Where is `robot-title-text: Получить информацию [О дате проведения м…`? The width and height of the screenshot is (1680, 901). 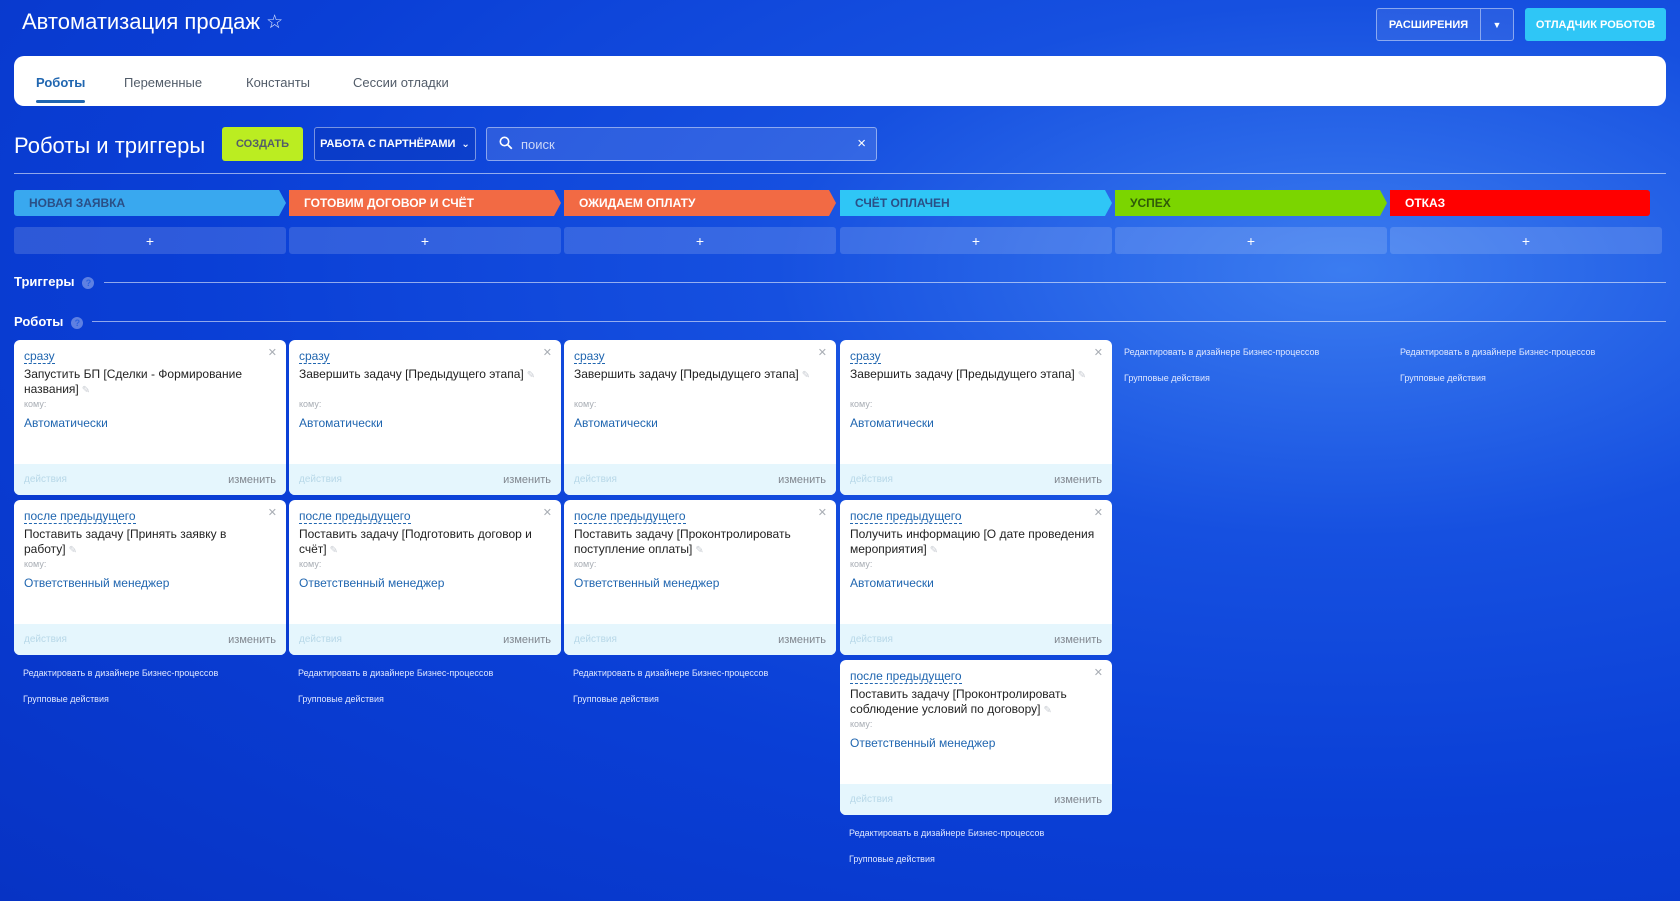 robot-title-text: Получить информацию [О дате проведения м… is located at coordinates (972, 541).